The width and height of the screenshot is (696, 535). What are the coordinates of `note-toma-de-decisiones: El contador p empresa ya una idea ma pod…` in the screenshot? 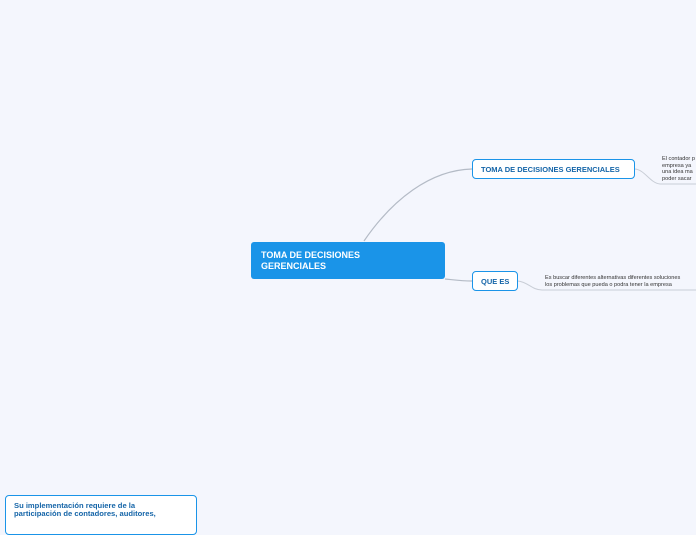 It's located at (679, 169).